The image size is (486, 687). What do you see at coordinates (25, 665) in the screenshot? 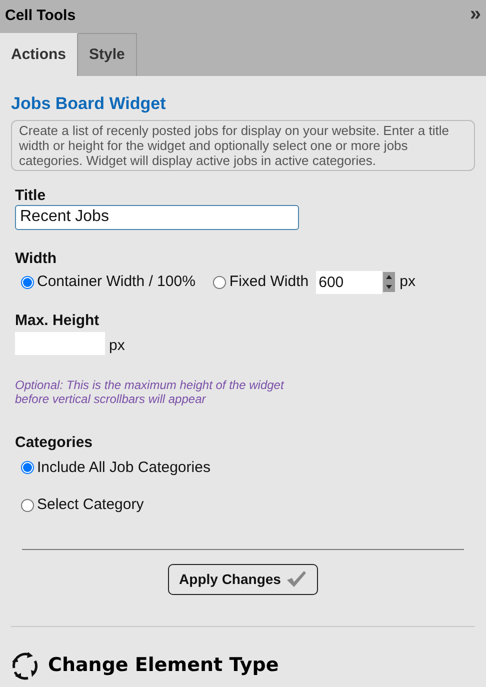
I see `refresh-icon` at bounding box center [25, 665].